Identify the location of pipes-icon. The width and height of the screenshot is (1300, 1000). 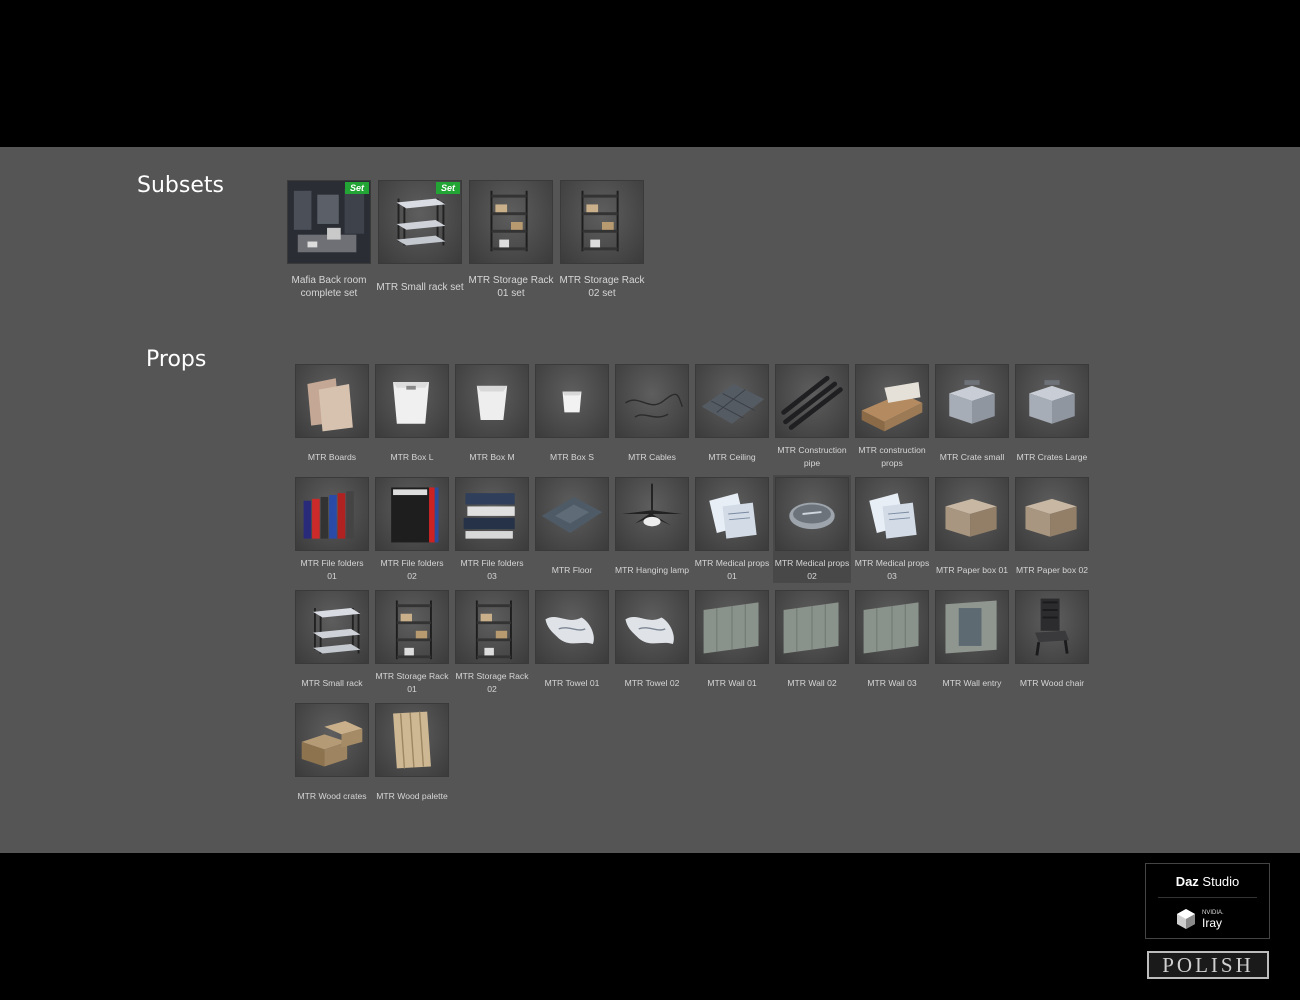
(812, 401).